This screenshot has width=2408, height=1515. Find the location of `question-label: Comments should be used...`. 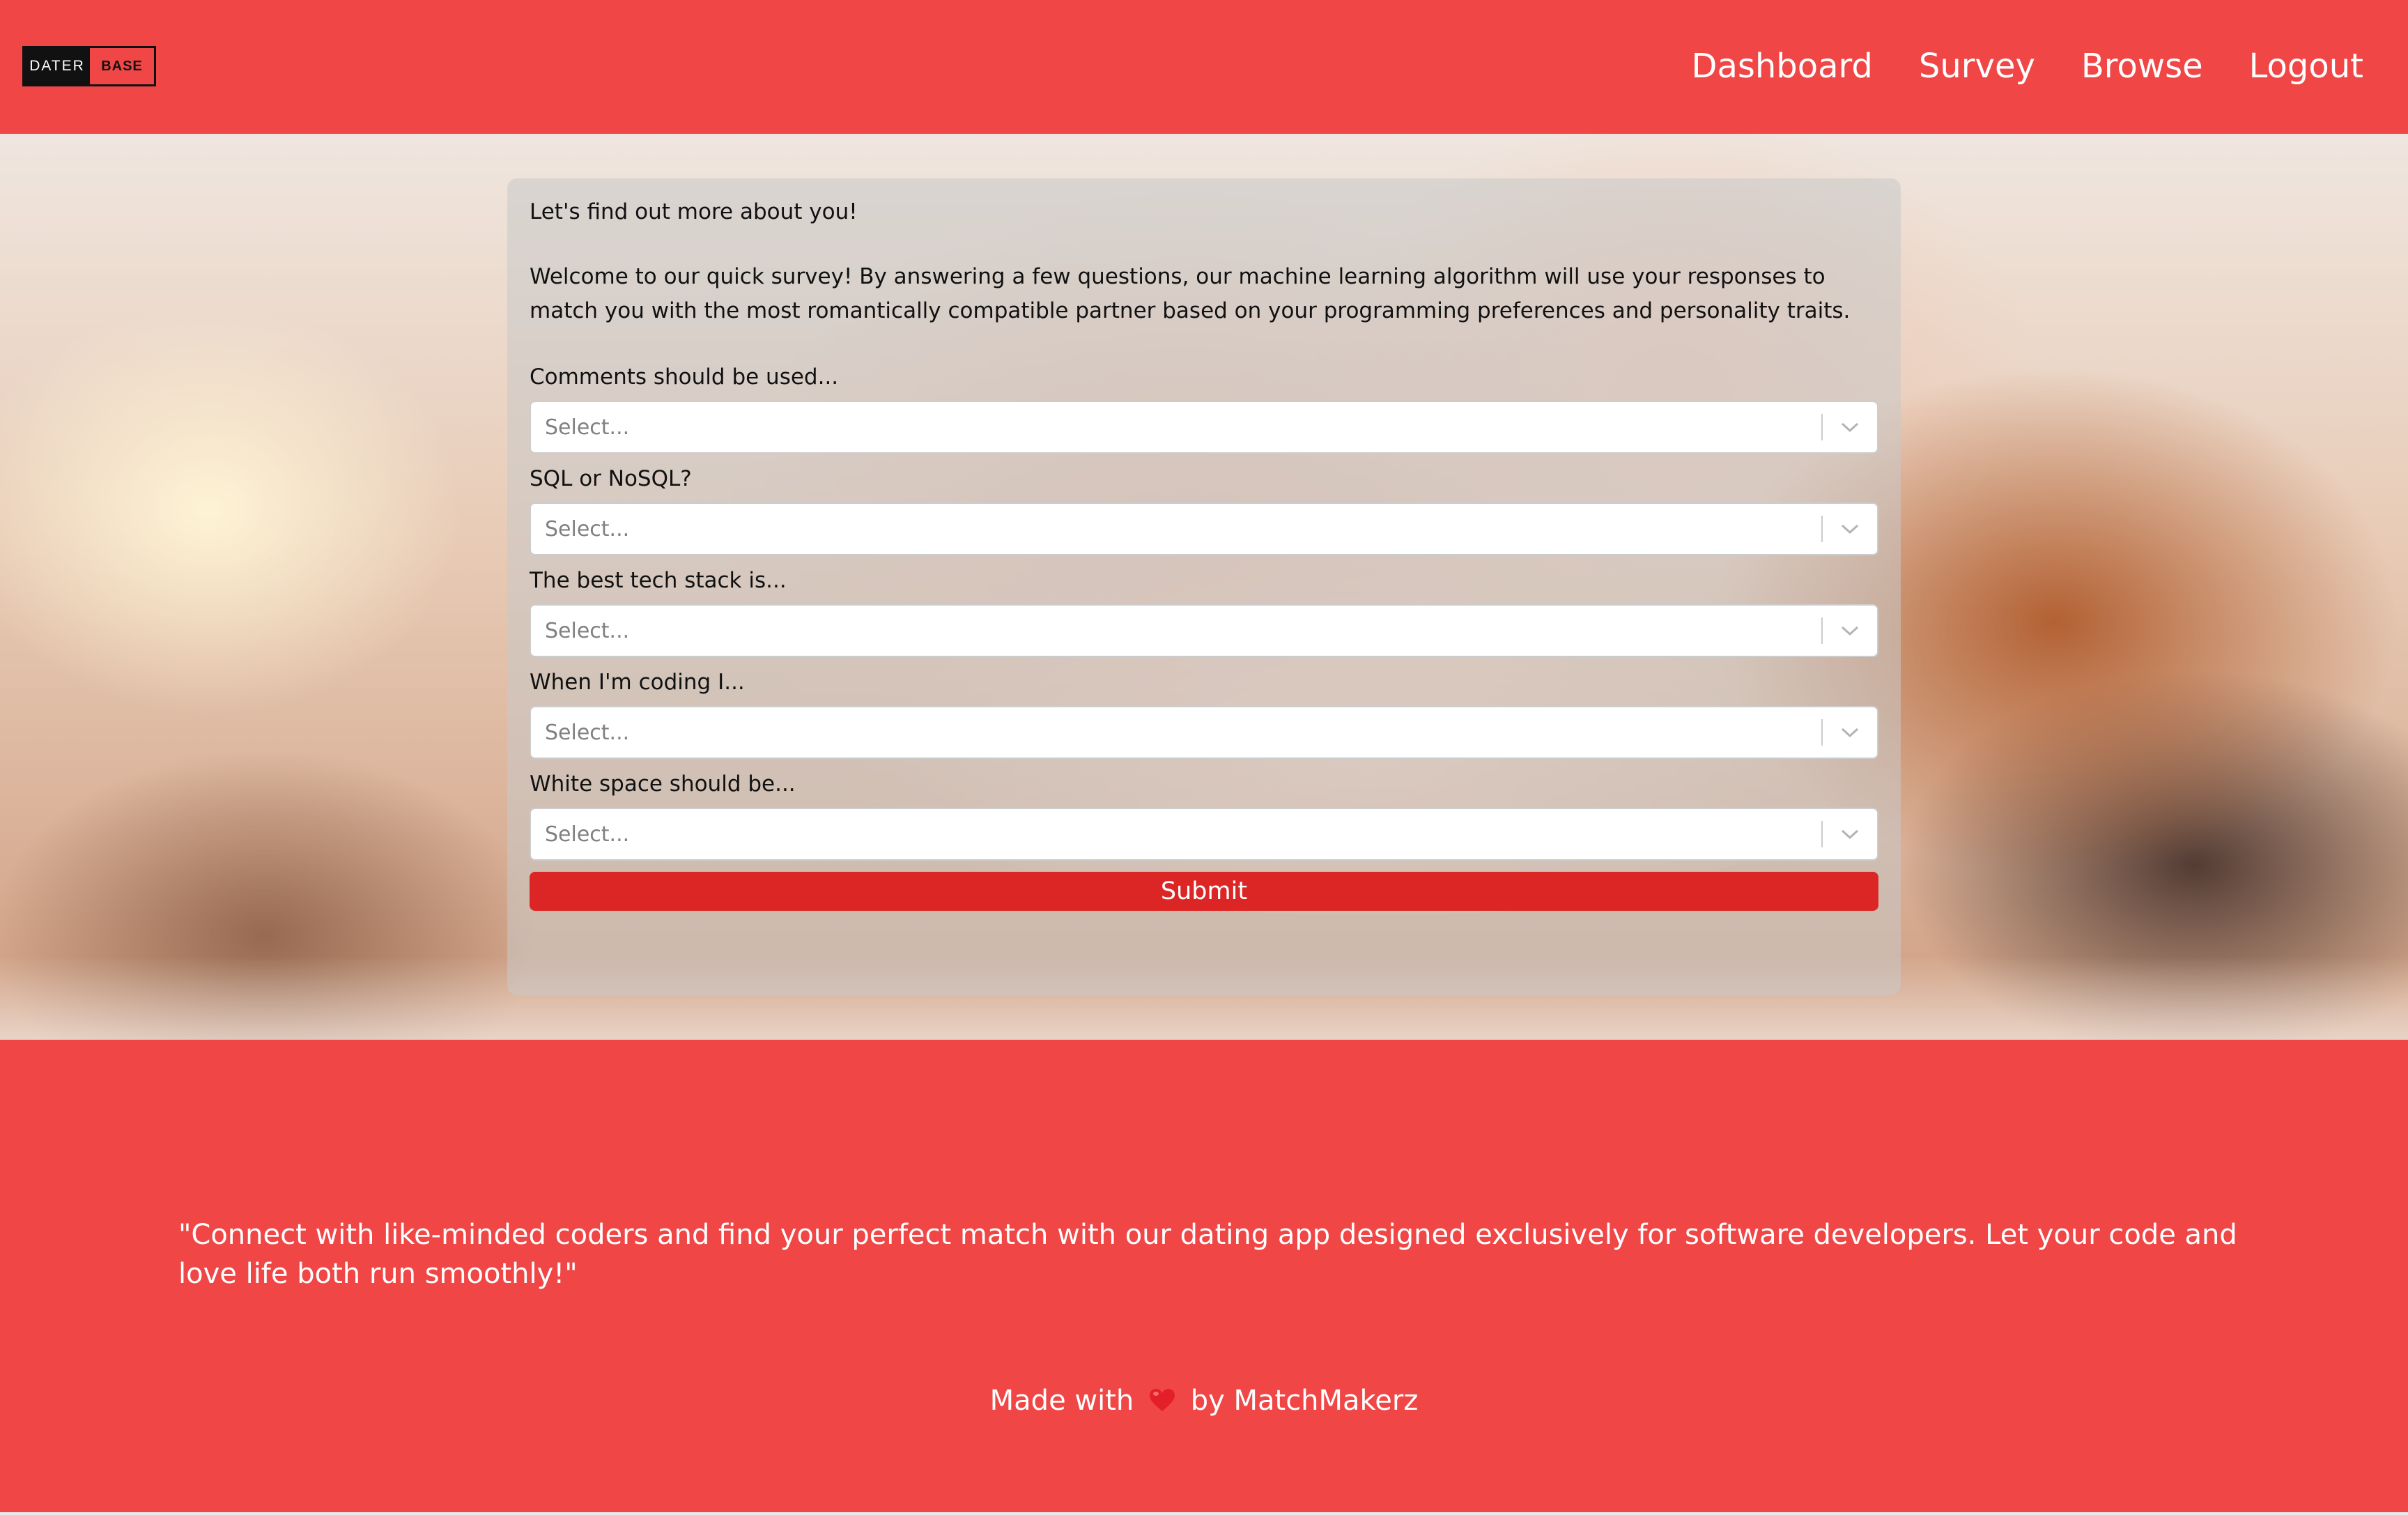

question-label: Comments should be used... is located at coordinates (684, 377).